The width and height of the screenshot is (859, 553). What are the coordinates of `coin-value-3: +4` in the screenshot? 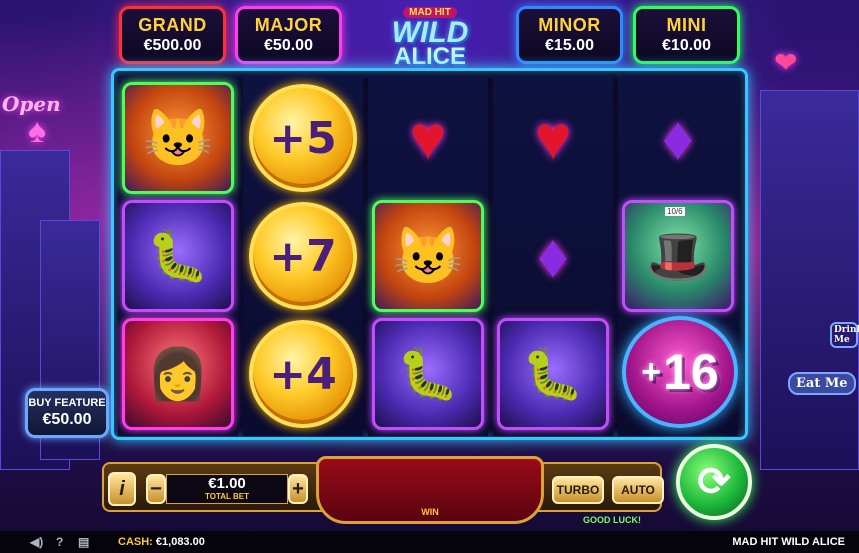 It's located at (303, 374).